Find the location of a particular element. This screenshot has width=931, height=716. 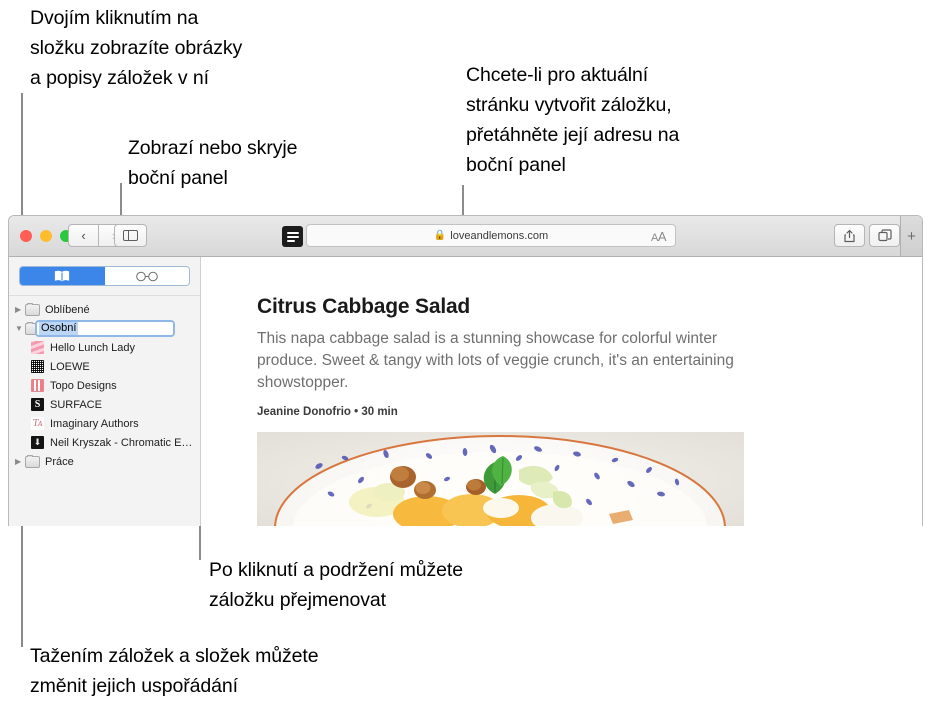

favicon-hello-lunch-lady is located at coordinates (37, 347).